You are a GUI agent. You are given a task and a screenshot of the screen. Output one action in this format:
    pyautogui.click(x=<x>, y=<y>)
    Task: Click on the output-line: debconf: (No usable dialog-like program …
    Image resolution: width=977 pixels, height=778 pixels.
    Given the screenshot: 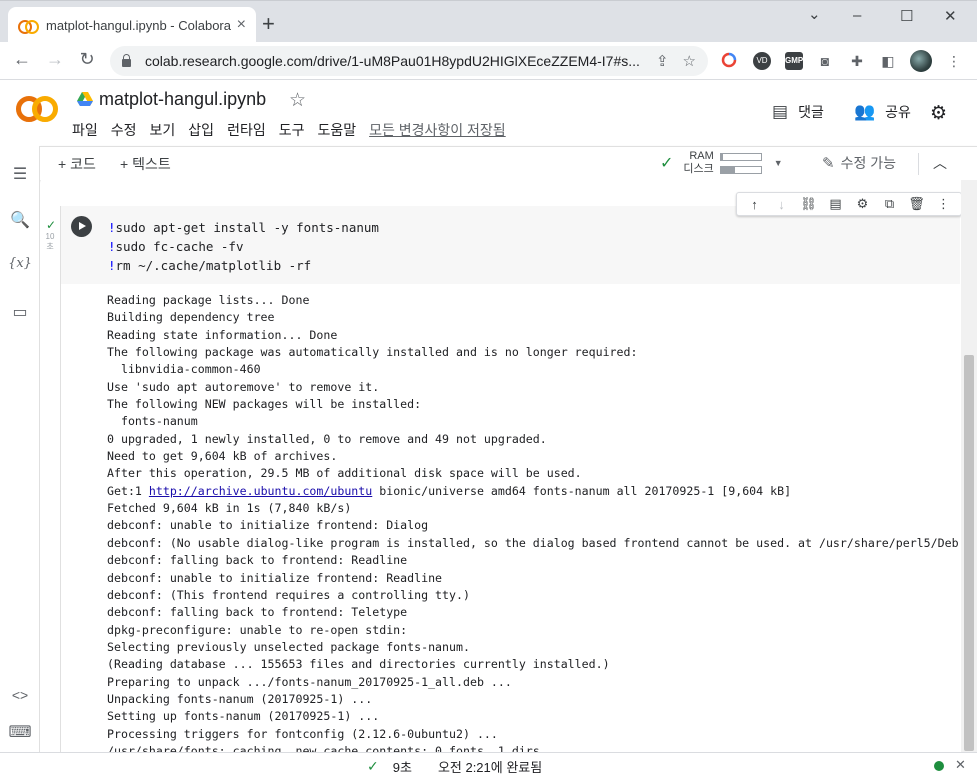 What is the action you would take?
    pyautogui.click(x=533, y=542)
    